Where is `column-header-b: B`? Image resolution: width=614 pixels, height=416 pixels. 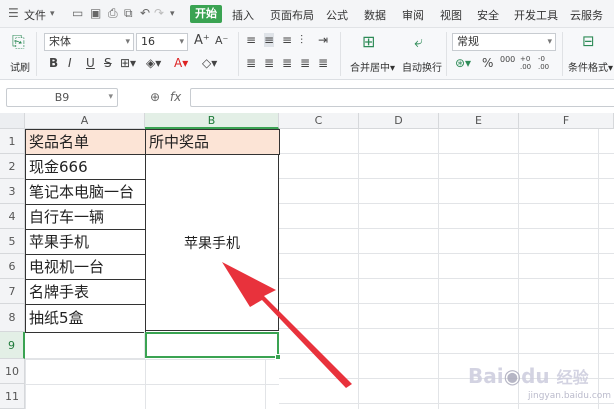 column-header-b: B is located at coordinates (212, 121).